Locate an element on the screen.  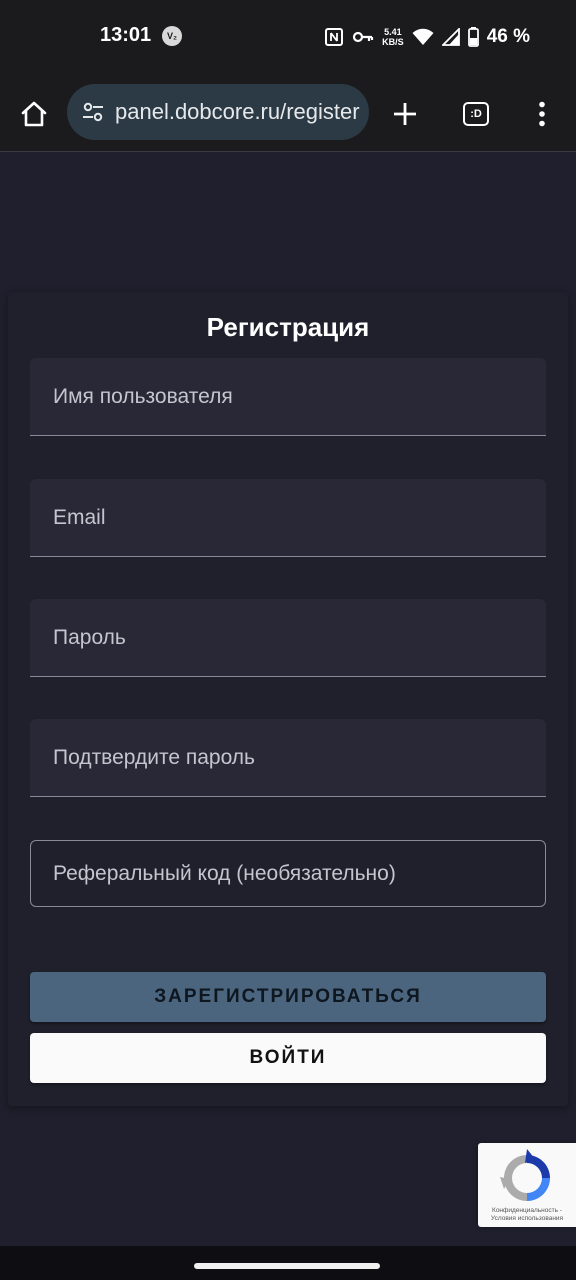
plus-icon is located at coordinates (405, 114).